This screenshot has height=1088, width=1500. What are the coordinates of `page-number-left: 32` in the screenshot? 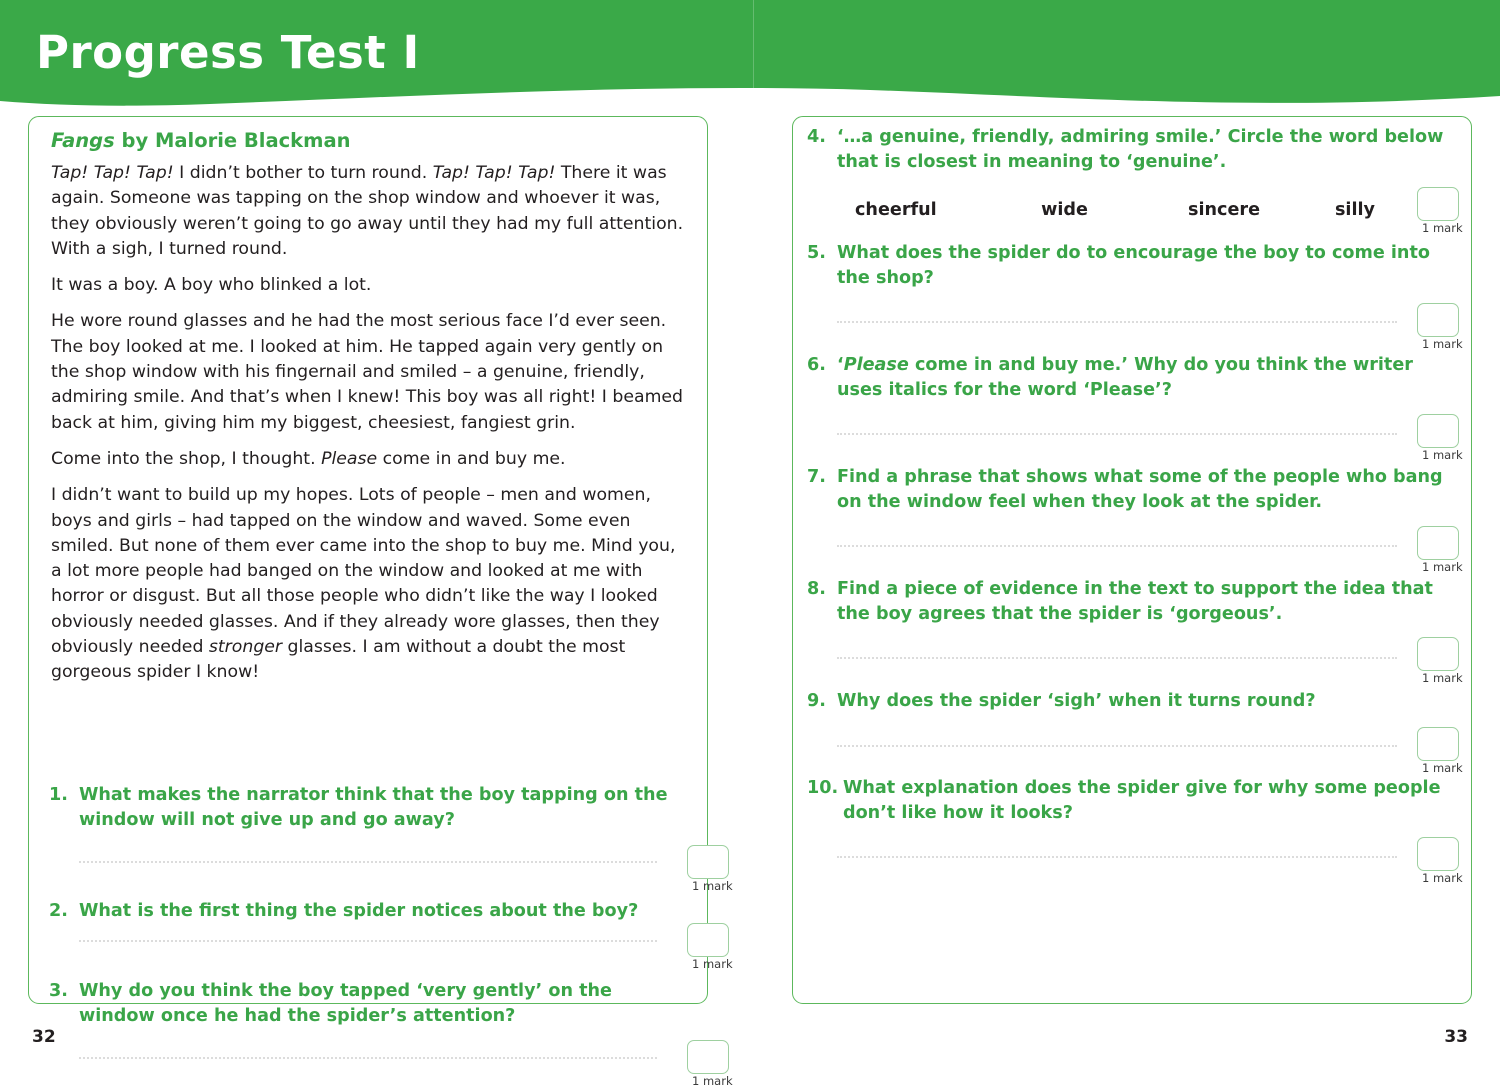 It's located at (44, 1037).